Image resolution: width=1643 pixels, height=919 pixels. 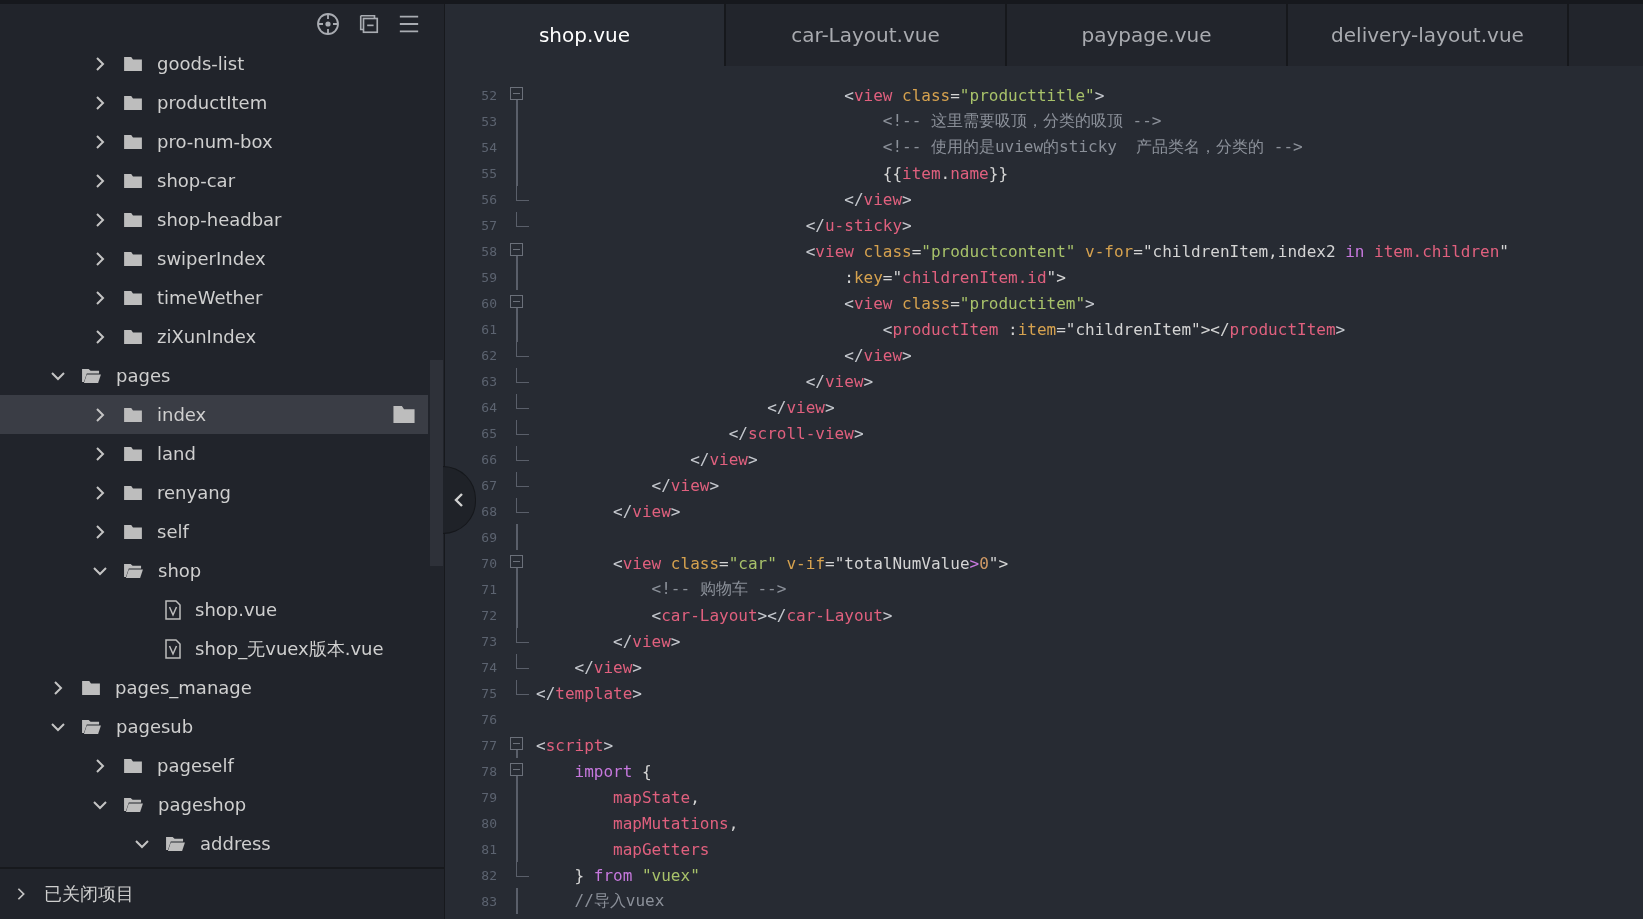 I want to click on tree-item-label: index, so click(x=182, y=414).